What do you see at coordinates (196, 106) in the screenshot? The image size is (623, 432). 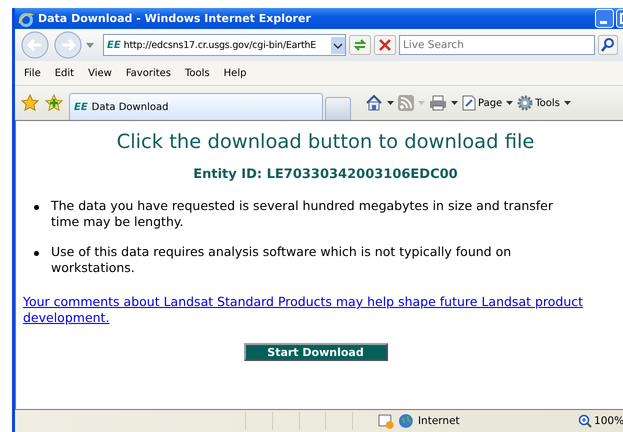 I see `browser-tab: EE Data Download` at bounding box center [196, 106].